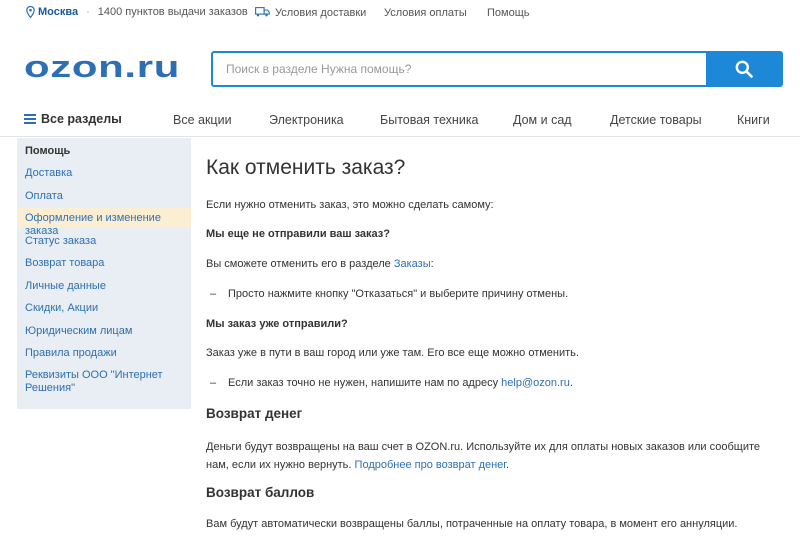 This screenshot has height=539, width=800. Describe the element at coordinates (104, 382) in the screenshot. I see `sidebar-item-requisites: Реквизиты ООО "Интернет Решения"` at that location.